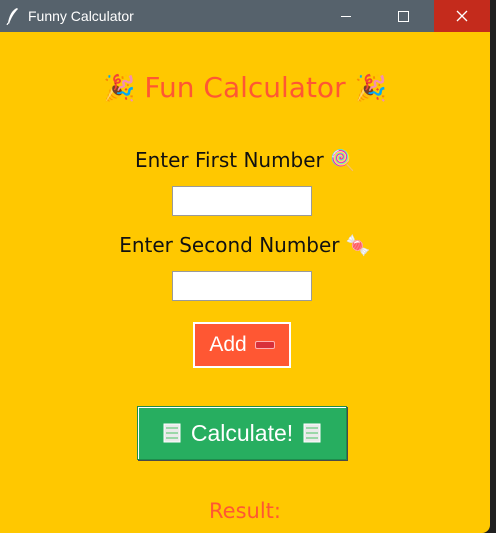  I want to click on minimize-icon, so click(345, 16).